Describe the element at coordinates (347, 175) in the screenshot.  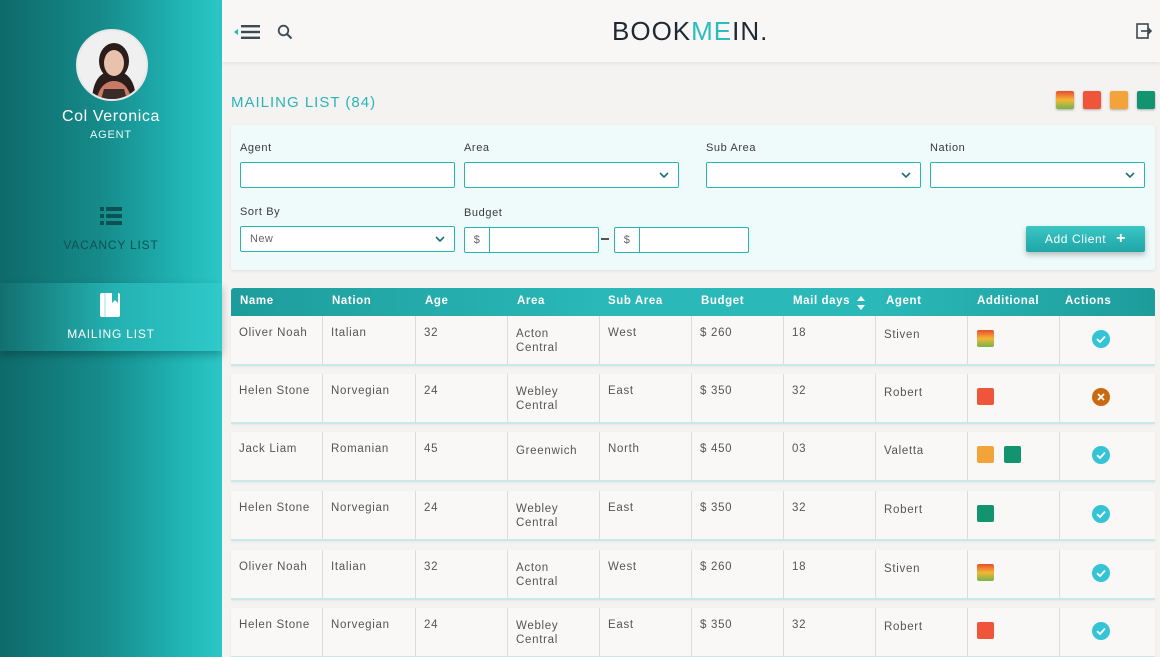
I see `agent-input` at that location.